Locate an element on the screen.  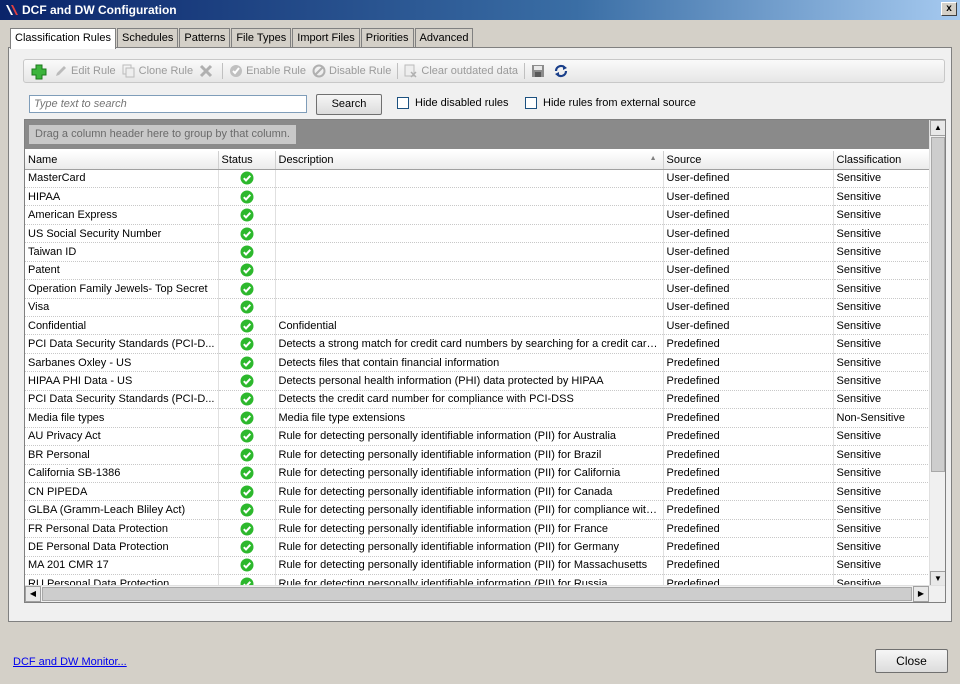
clear-data-icon is located at coordinates (411, 71).